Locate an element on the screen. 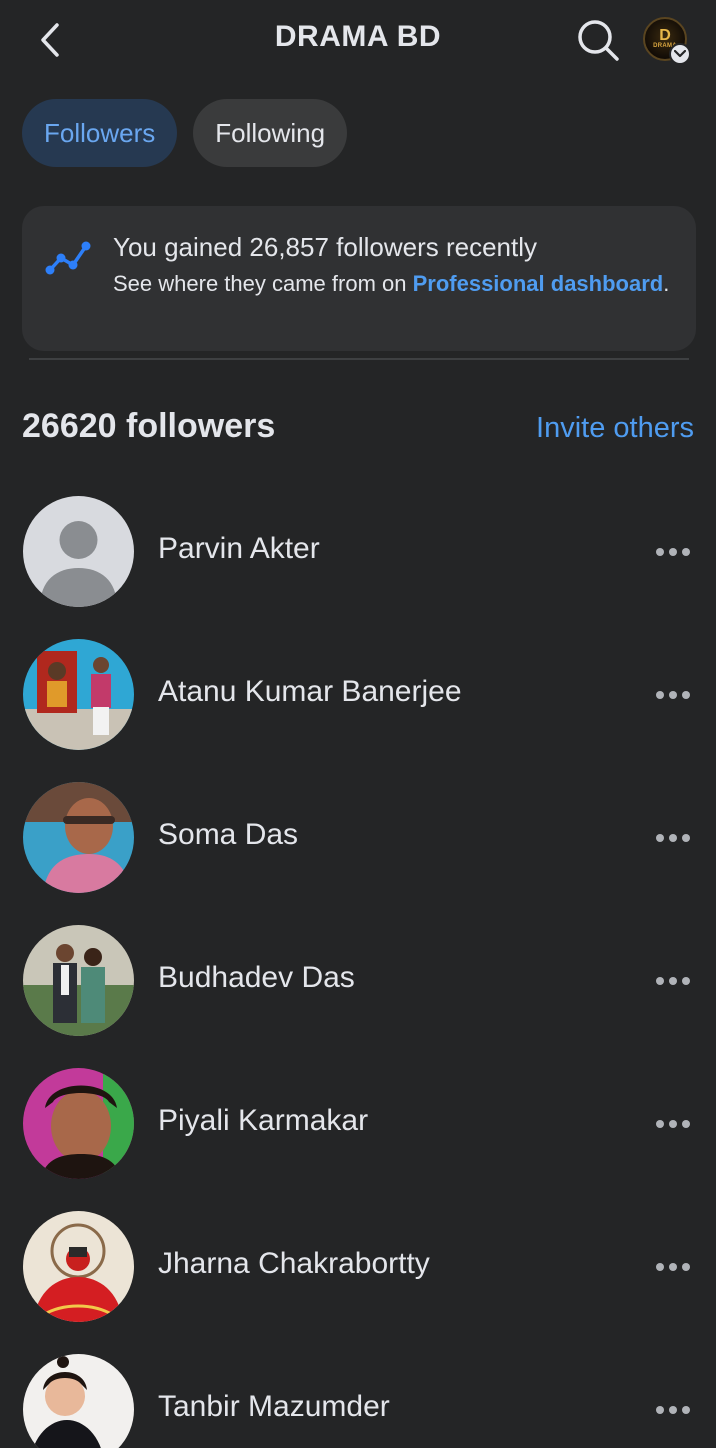 Image resolution: width=716 pixels, height=1448 pixels. default-avatar-icon is located at coordinates (78, 551).